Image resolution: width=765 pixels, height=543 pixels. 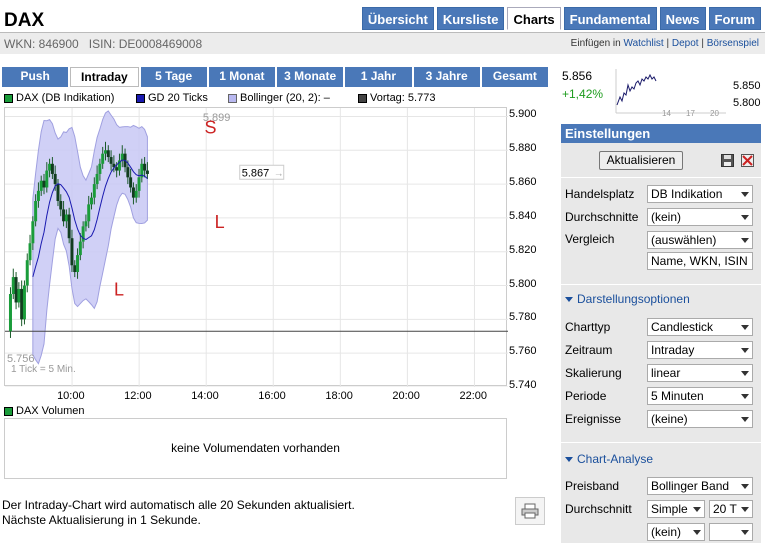 I want to click on tab-news: News, so click(x=682, y=18).